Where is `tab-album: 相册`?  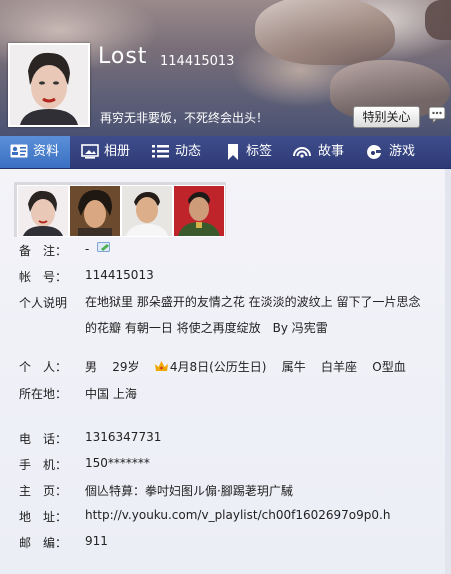 tab-album: 相册 is located at coordinates (105, 152).